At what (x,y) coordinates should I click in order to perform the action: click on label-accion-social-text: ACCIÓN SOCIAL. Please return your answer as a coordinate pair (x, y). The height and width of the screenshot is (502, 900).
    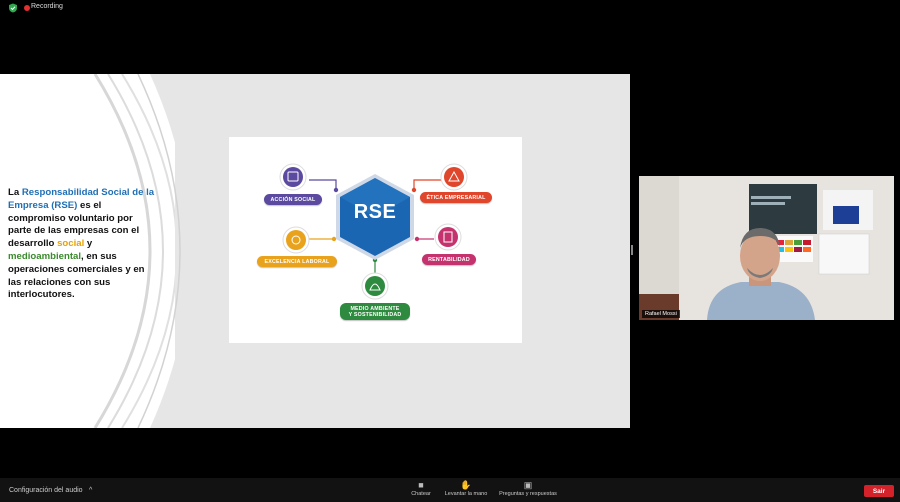
    Looking at the image, I should click on (293, 199).